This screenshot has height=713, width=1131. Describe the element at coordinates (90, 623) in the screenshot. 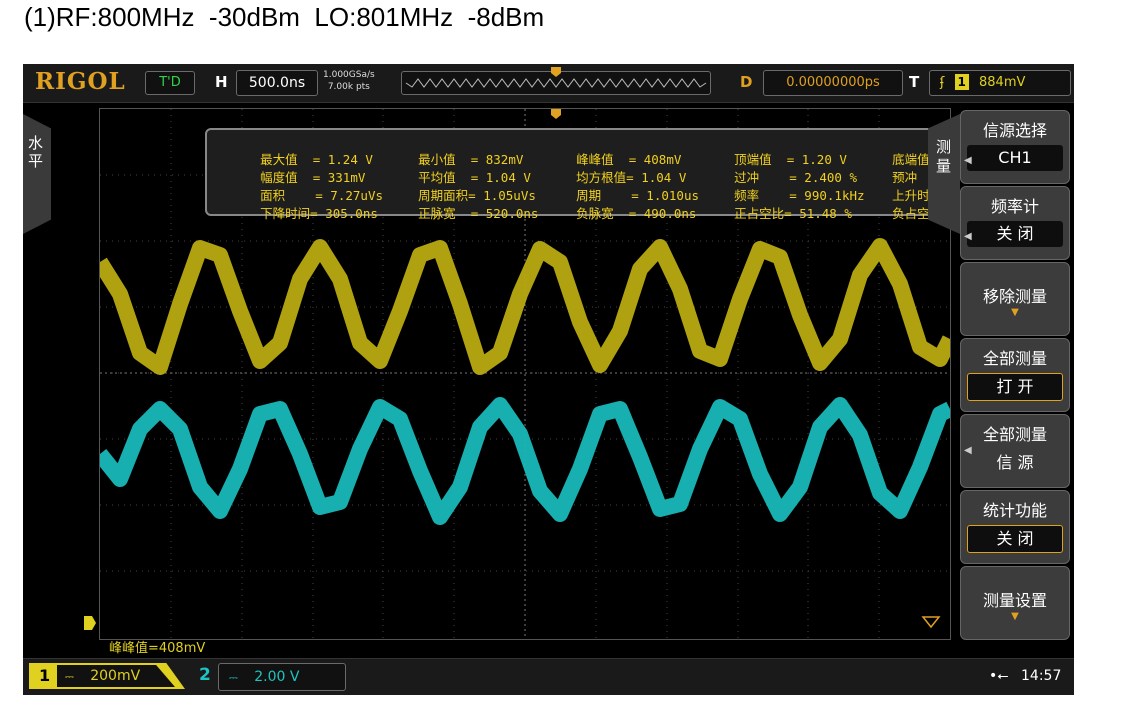

I see `ch1-ground-marker-icon` at that location.